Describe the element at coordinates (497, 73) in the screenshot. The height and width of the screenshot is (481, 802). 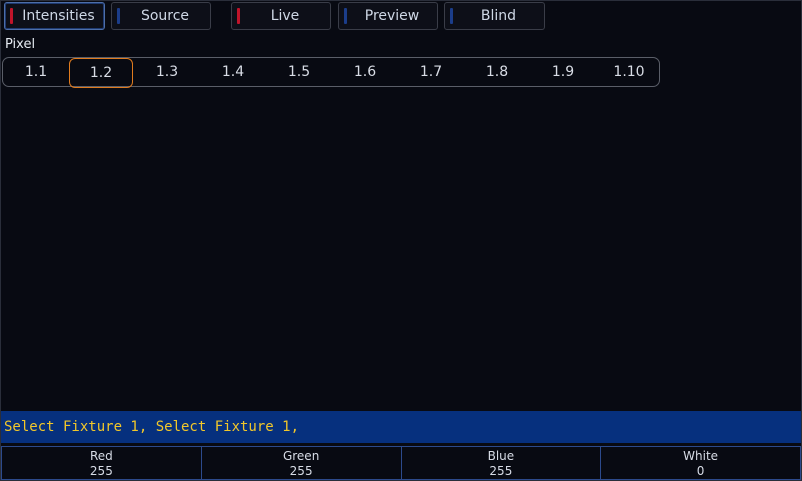
I see `pixel-item-1-8: 1.8` at that location.